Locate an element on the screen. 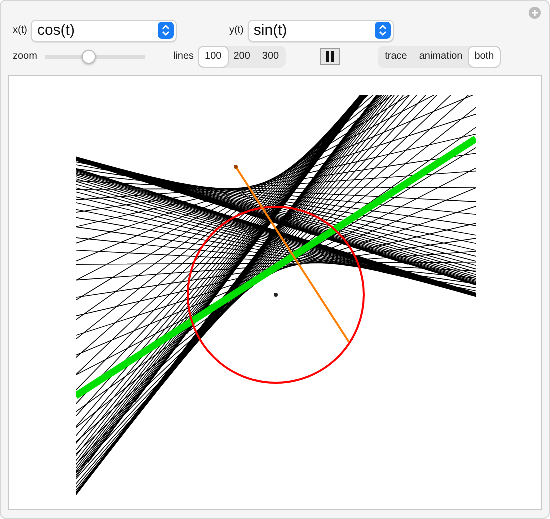 This screenshot has height=519, width=550. mode-option: both is located at coordinates (484, 56).